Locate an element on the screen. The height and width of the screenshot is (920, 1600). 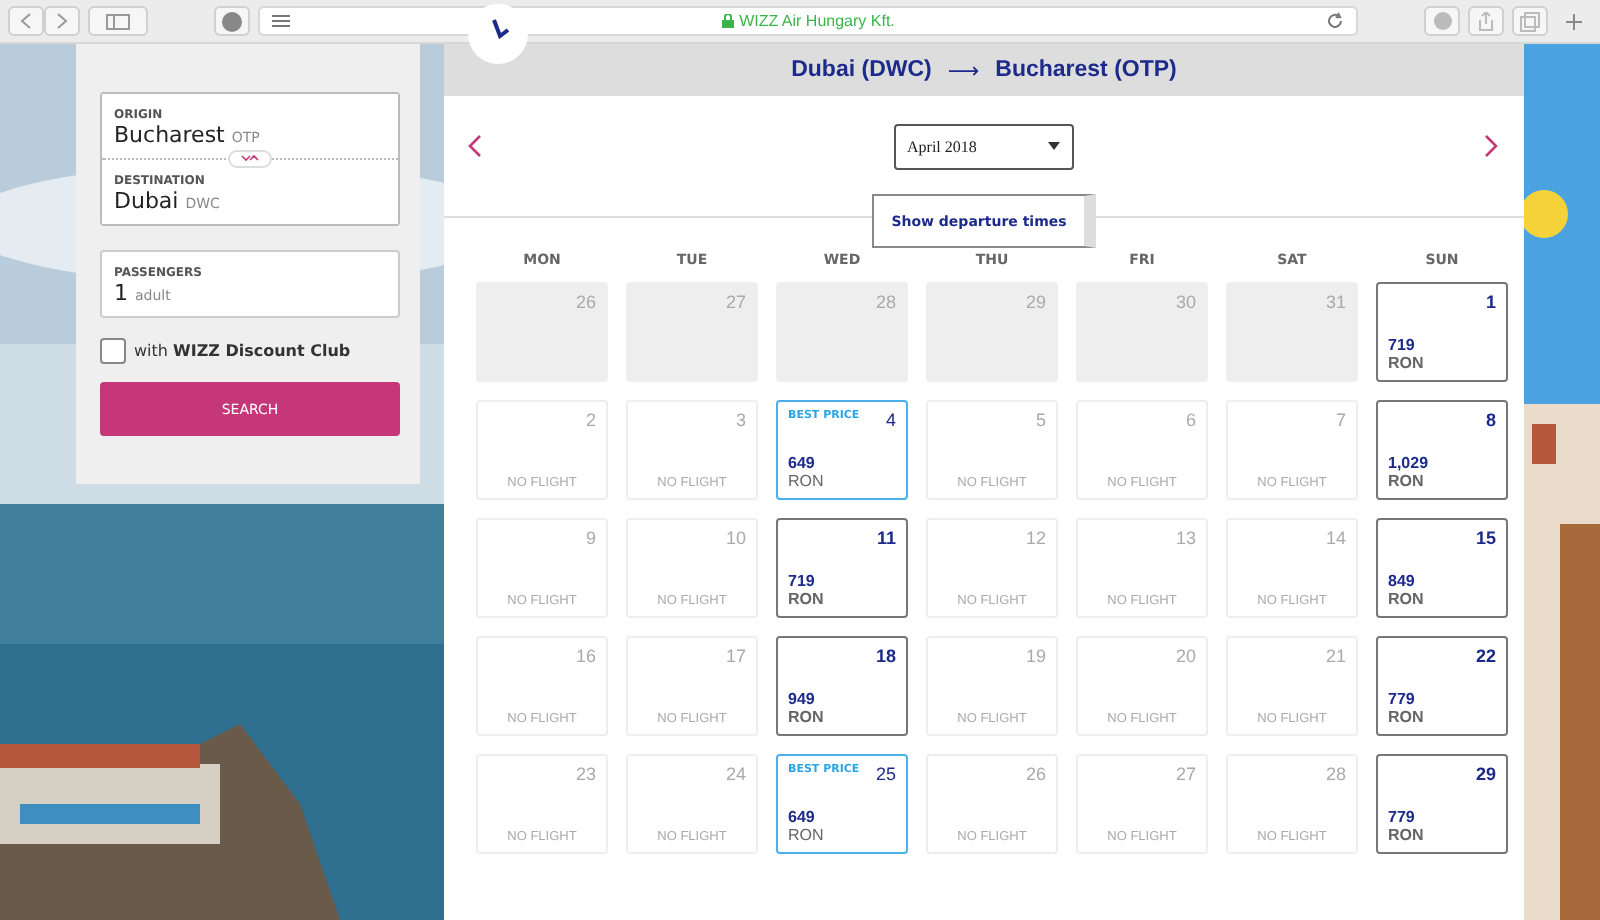
lock-icon is located at coordinates (727, 21).